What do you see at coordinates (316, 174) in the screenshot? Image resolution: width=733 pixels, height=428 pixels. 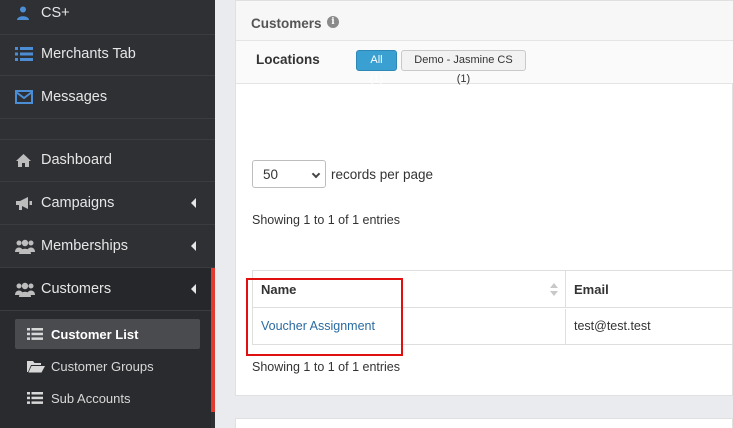 I see `chevron-down-icon` at bounding box center [316, 174].